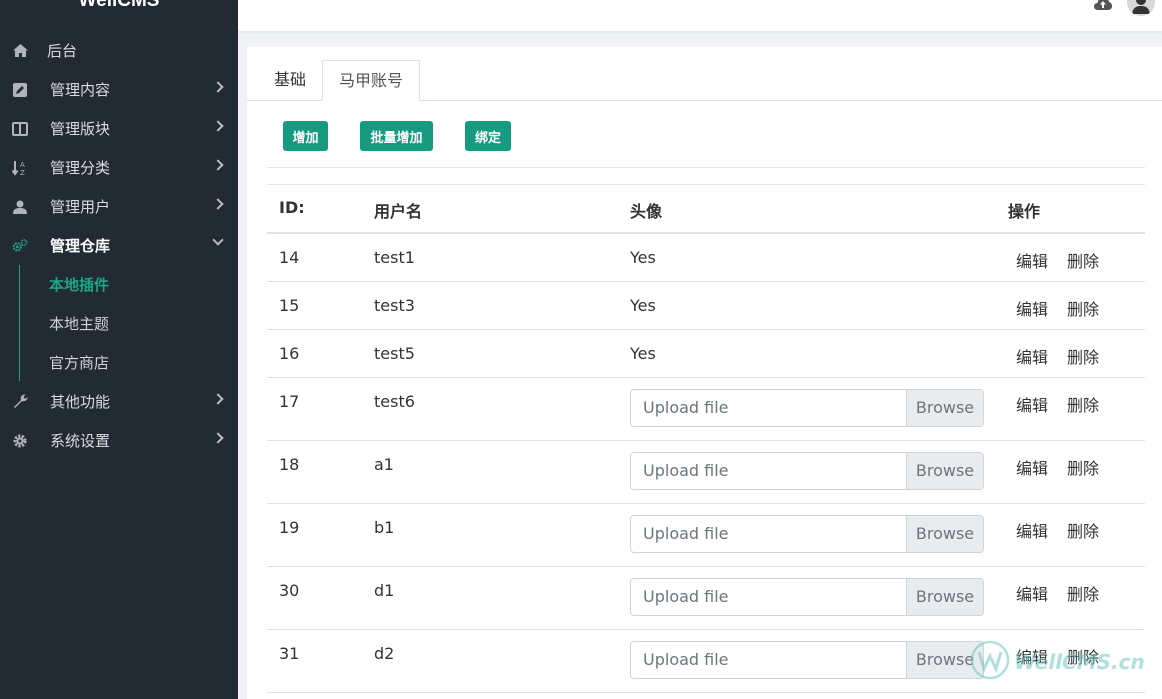  Describe the element at coordinates (20, 207) in the screenshot. I see `user-icon` at that location.